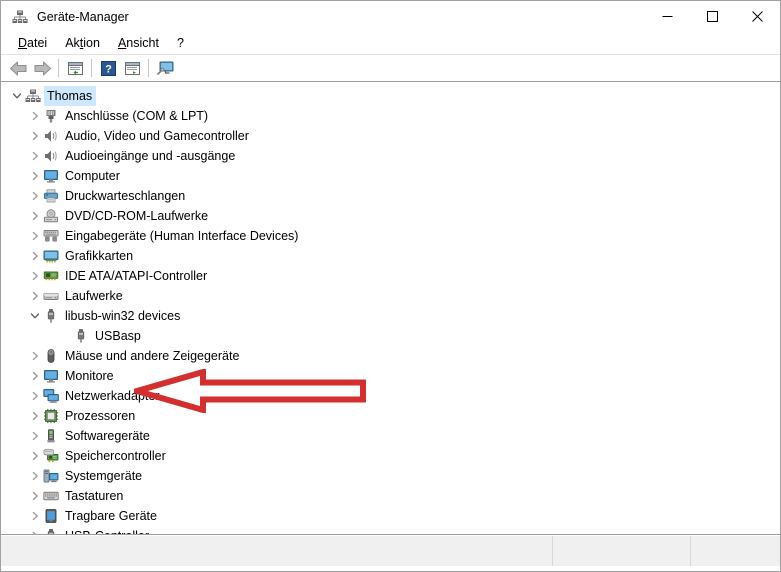 This screenshot has width=781, height=572. I want to click on properties-button, so click(75, 68).